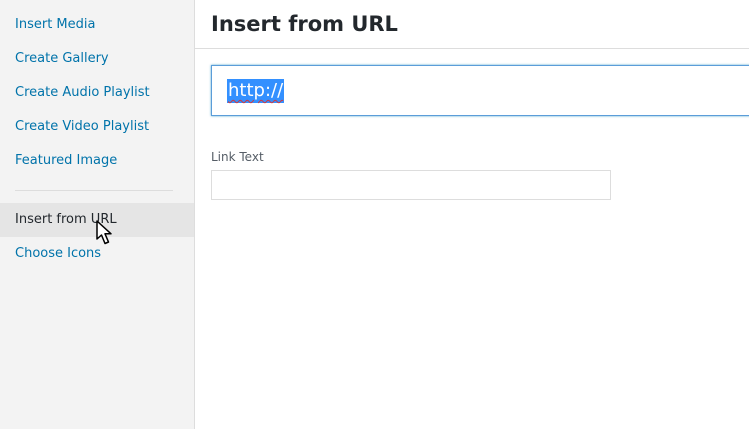  Describe the element at coordinates (104, 232) in the screenshot. I see `mouse-pointer-icon` at that location.